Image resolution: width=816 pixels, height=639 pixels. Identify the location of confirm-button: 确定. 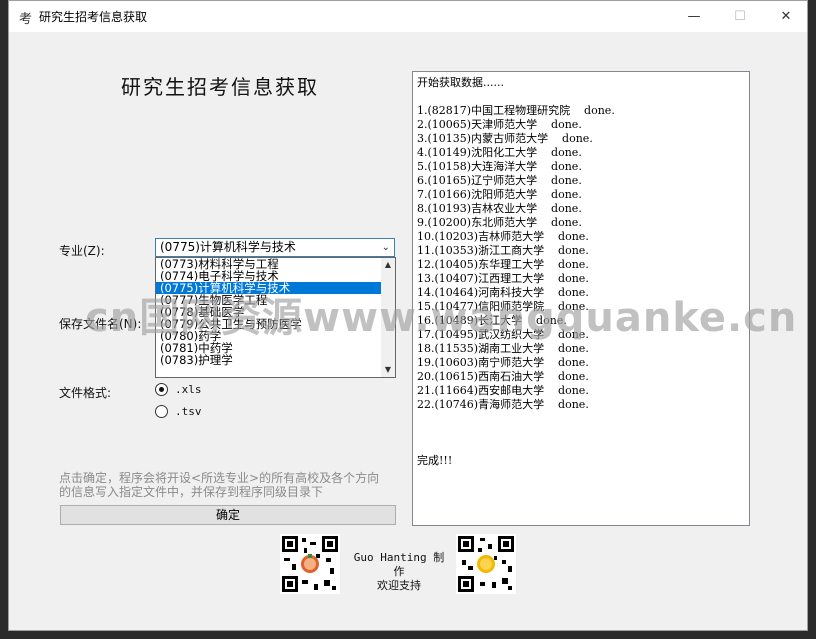
(228, 515).